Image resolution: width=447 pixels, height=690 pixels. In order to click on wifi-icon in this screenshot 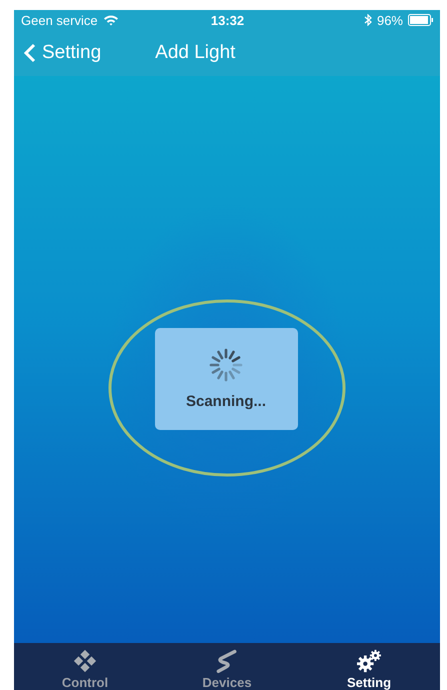, I will do `click(110, 20)`.